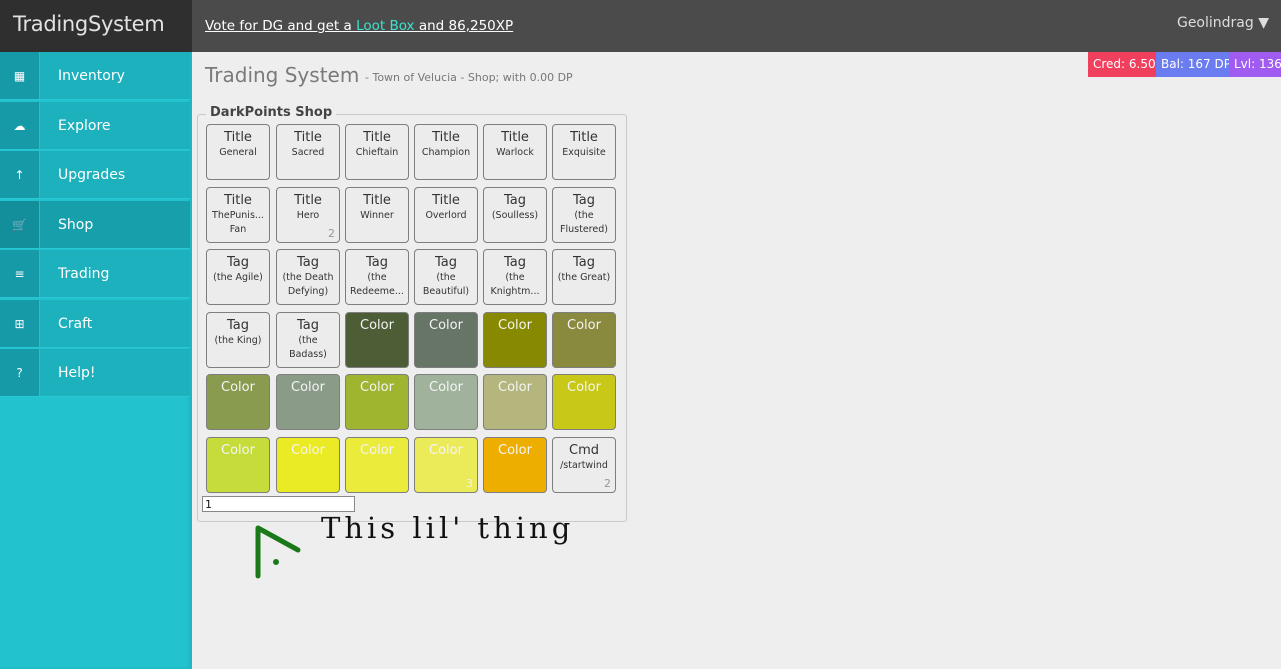 The width and height of the screenshot is (1281, 669). I want to click on promo-text-pre: Vote for DG and get a, so click(281, 26).